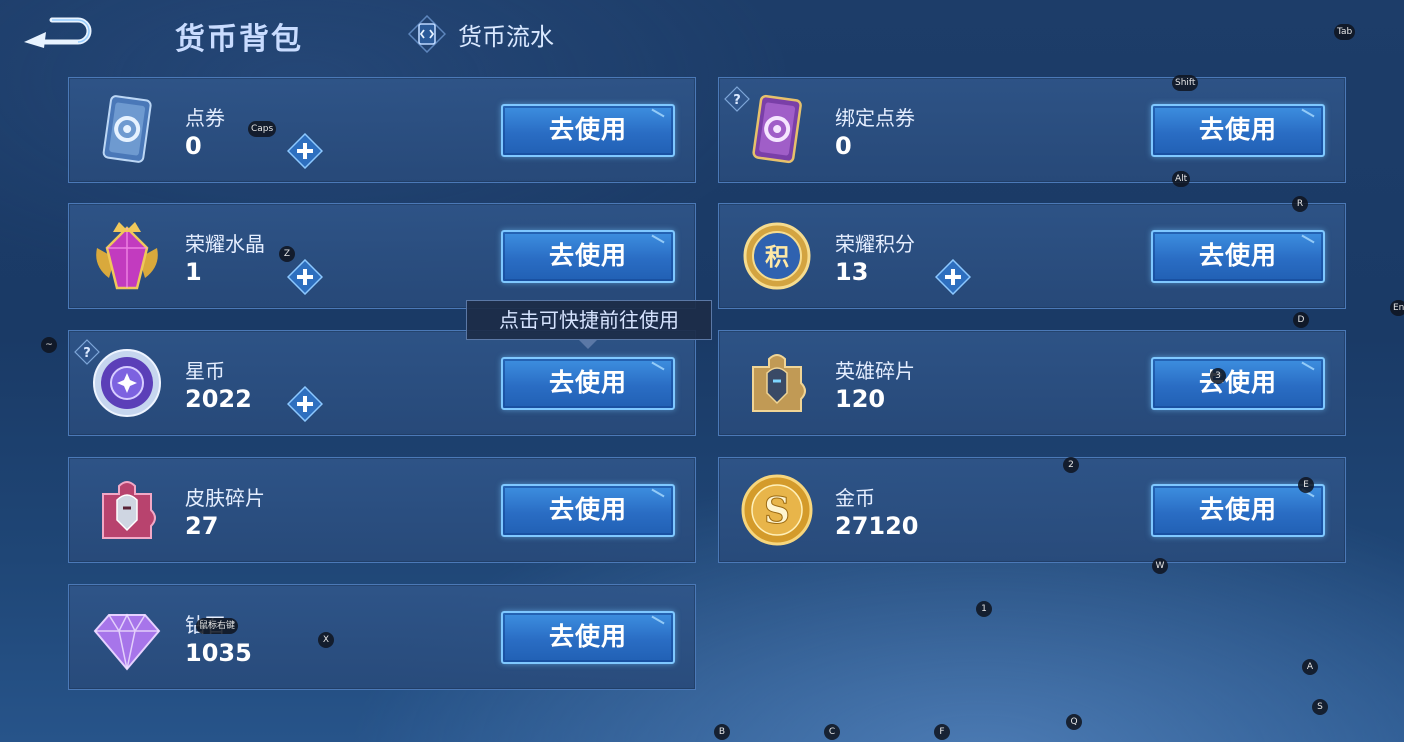 This screenshot has height=742, width=1404. I want to click on currency-amount: 13, so click(852, 272).